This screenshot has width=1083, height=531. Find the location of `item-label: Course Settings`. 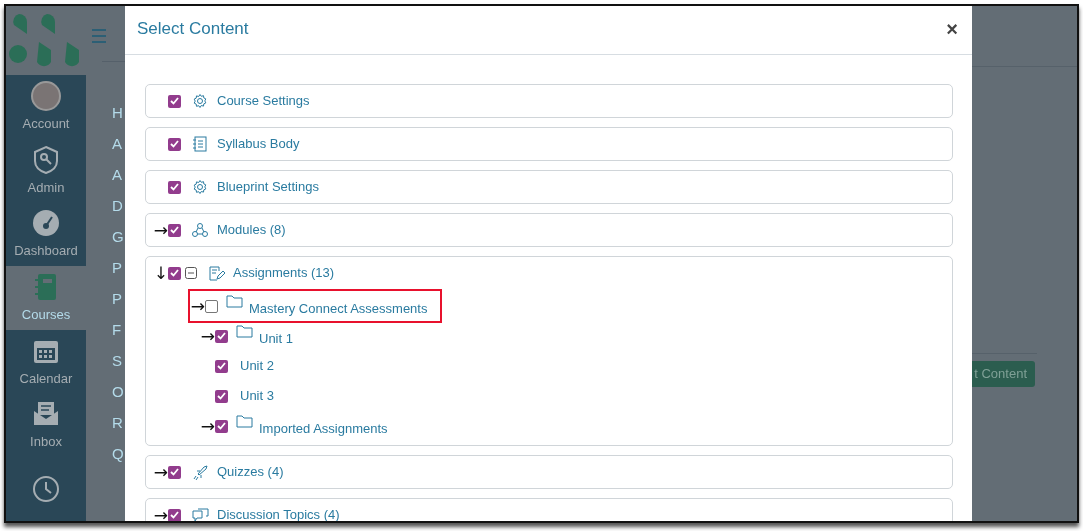

item-label: Course Settings is located at coordinates (263, 101).